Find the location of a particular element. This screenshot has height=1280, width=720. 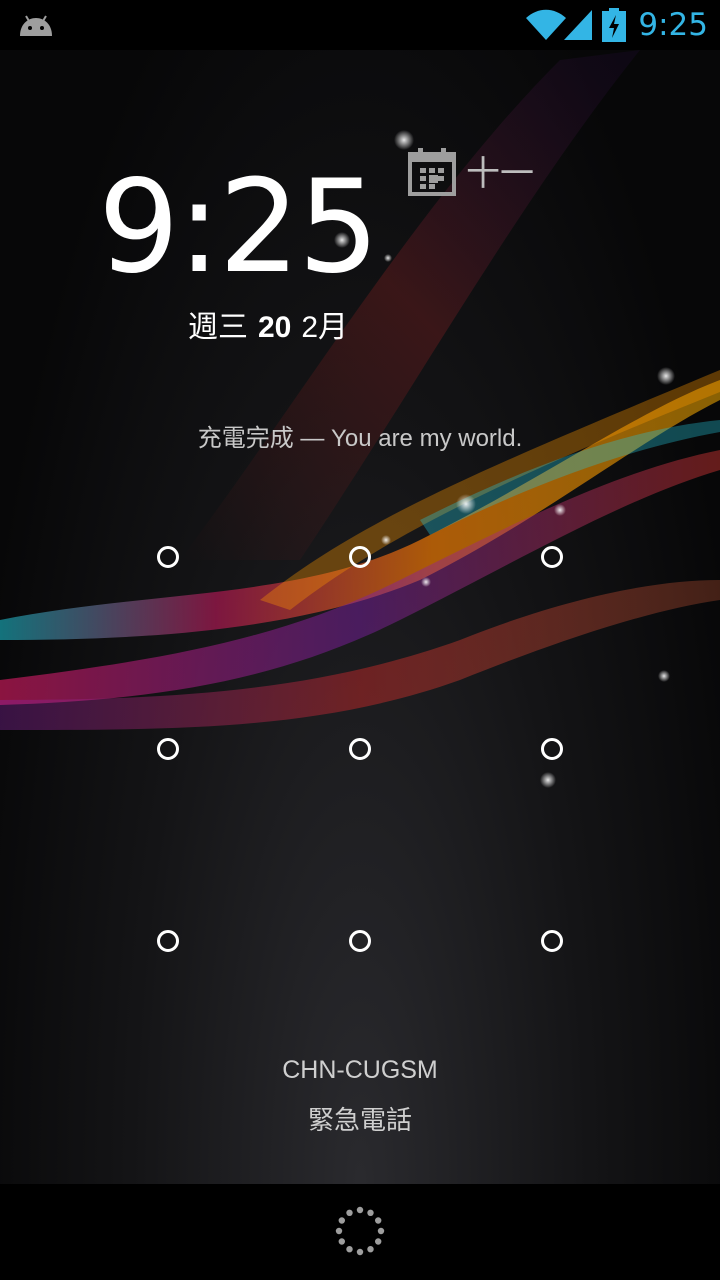

emergency-call-button: 緊急電話 is located at coordinates (360, 1118).